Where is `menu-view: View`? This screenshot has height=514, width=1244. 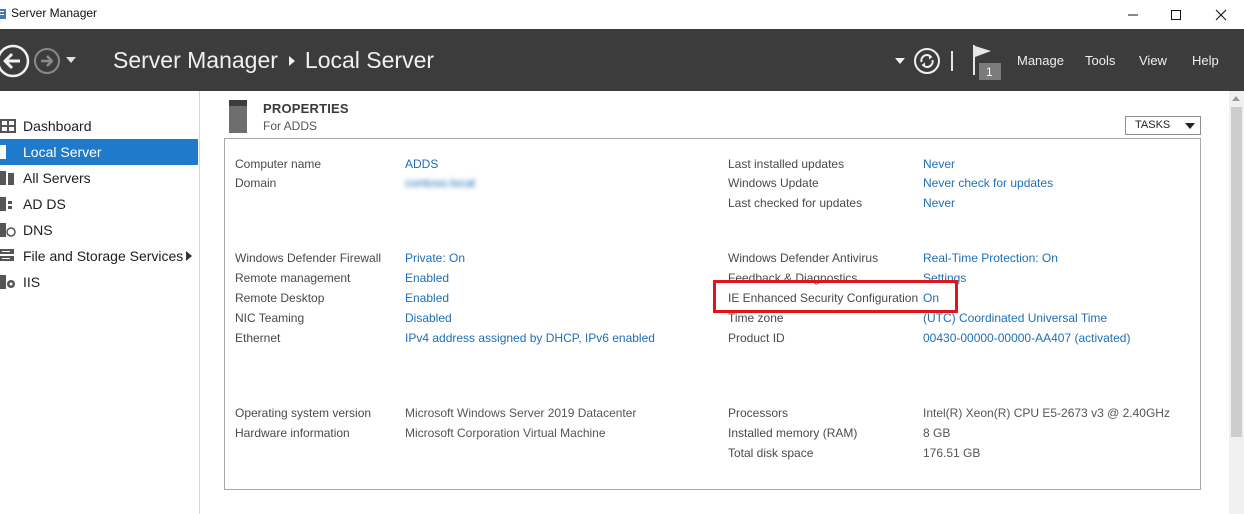 menu-view: View is located at coordinates (1153, 60).